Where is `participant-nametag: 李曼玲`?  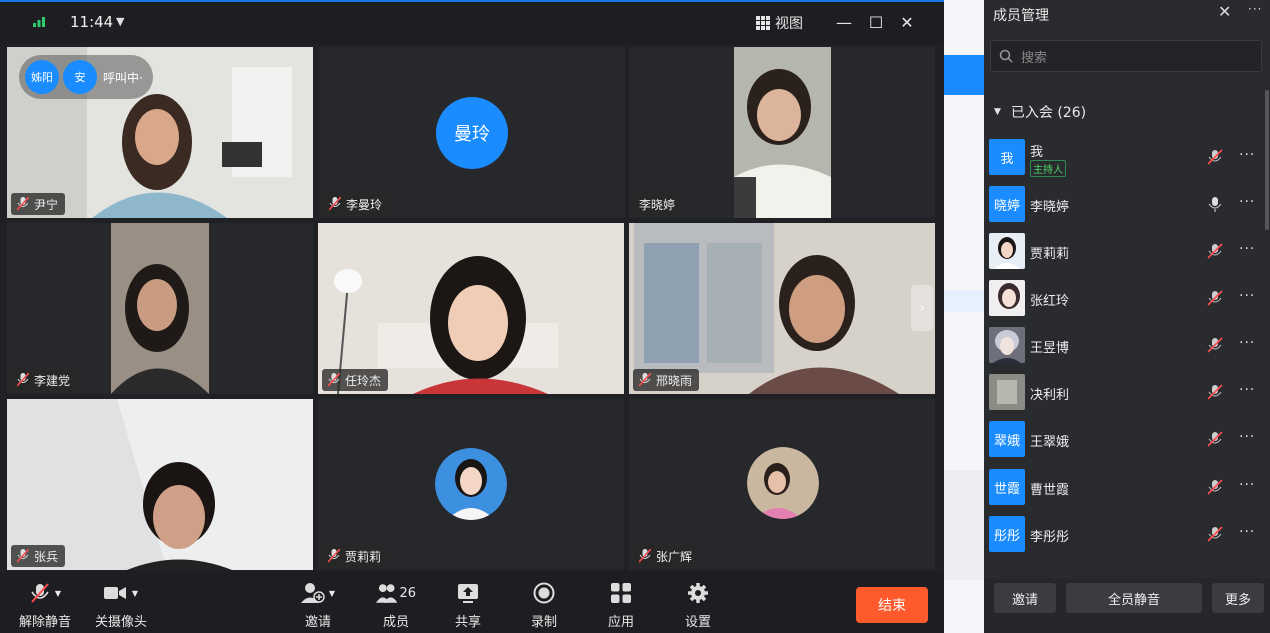 participant-nametag: 李曼玲 is located at coordinates (356, 204).